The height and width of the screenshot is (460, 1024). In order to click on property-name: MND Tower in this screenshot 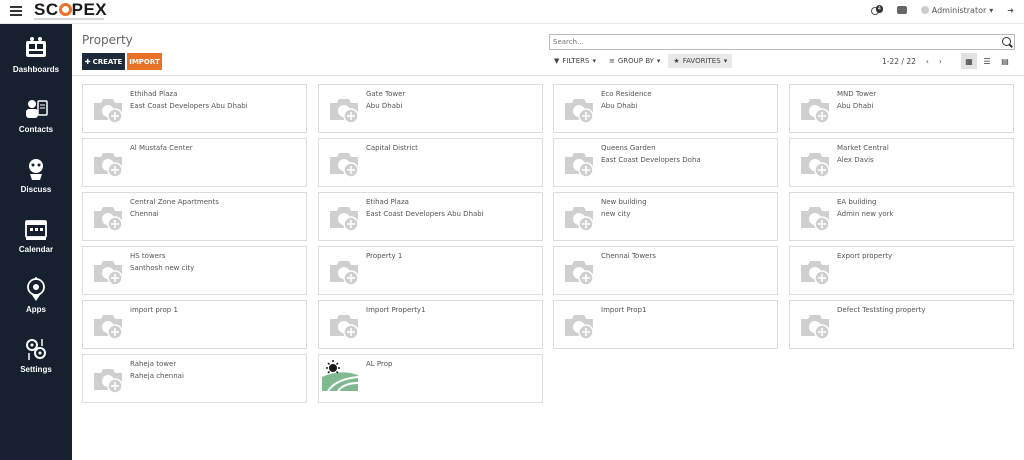, I will do `click(857, 94)`.